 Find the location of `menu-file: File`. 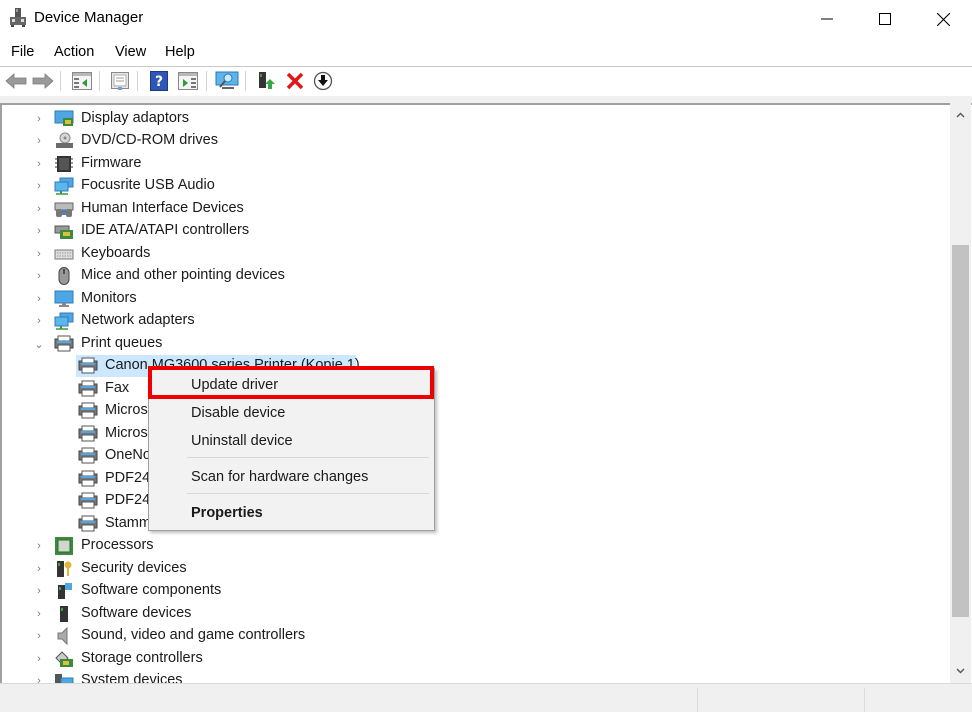

menu-file: File is located at coordinates (22, 52).